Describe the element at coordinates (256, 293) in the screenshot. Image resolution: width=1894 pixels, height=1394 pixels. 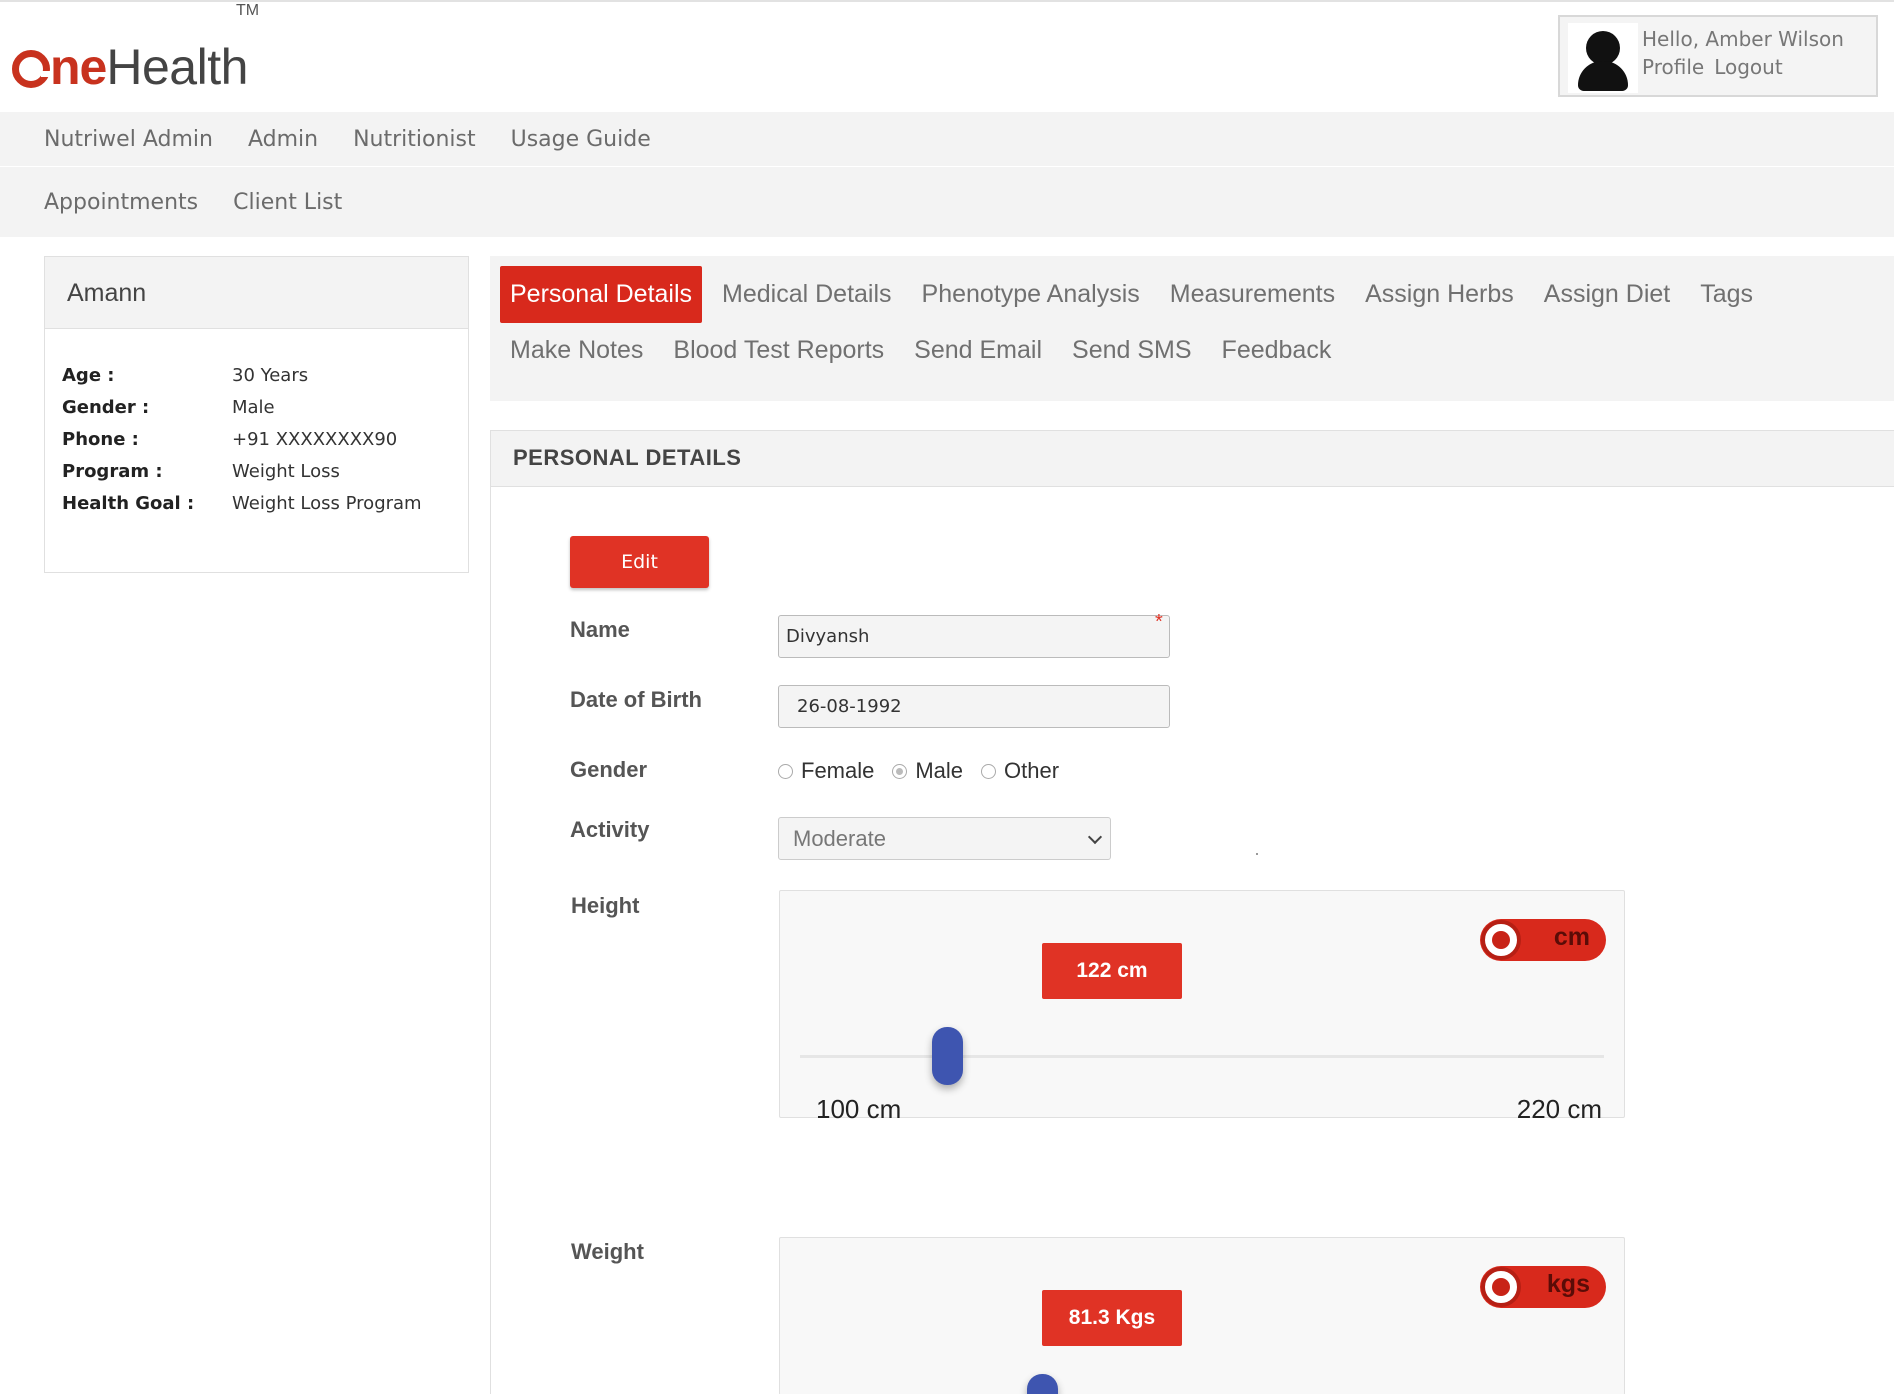
I see `patient-name: Amann` at that location.